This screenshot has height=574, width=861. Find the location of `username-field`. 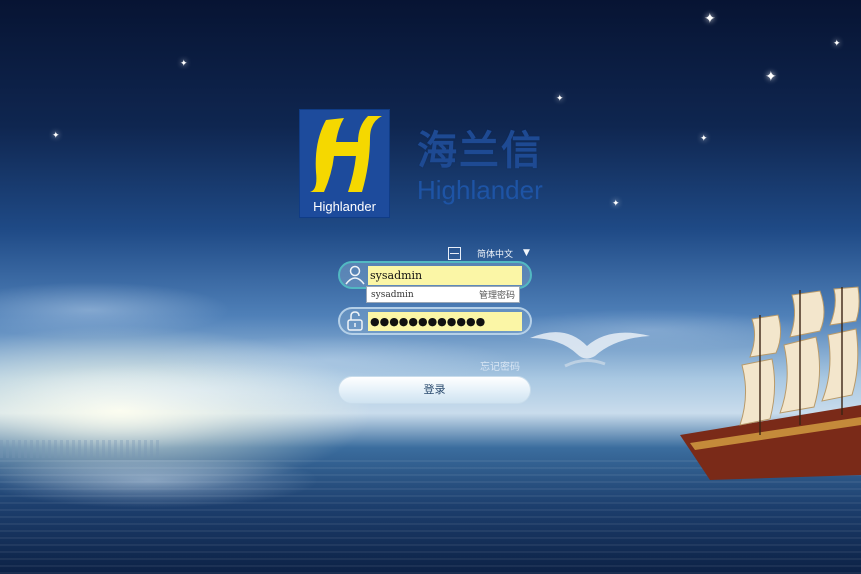

username-field is located at coordinates (435, 275).